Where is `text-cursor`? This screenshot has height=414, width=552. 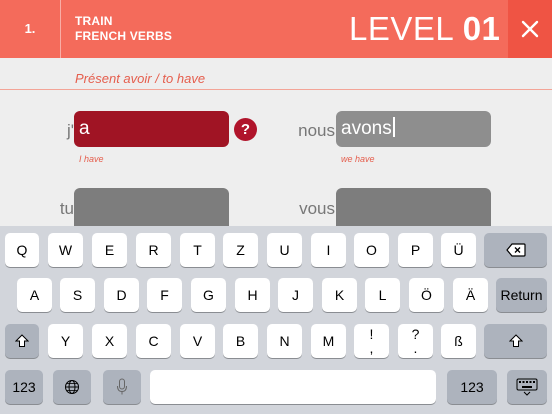
text-cursor is located at coordinates (393, 127).